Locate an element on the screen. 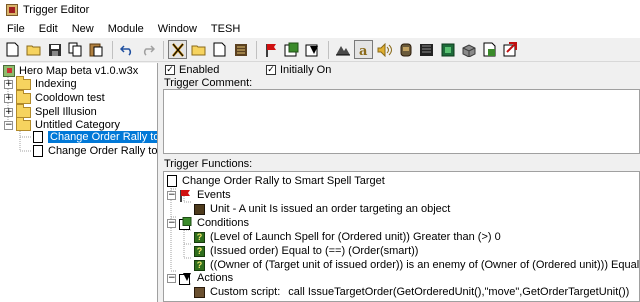  new-comment-icon is located at coordinates (240, 49).